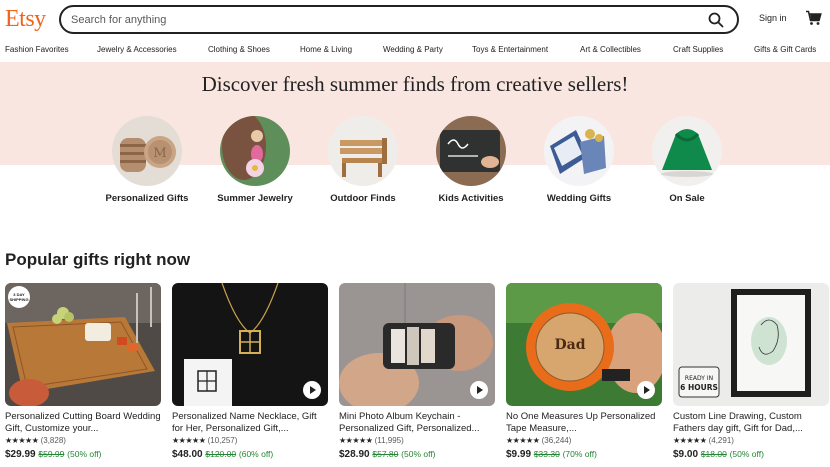  Describe the element at coordinates (159, 153) in the screenshot. I see `svg-text: M` at that location.